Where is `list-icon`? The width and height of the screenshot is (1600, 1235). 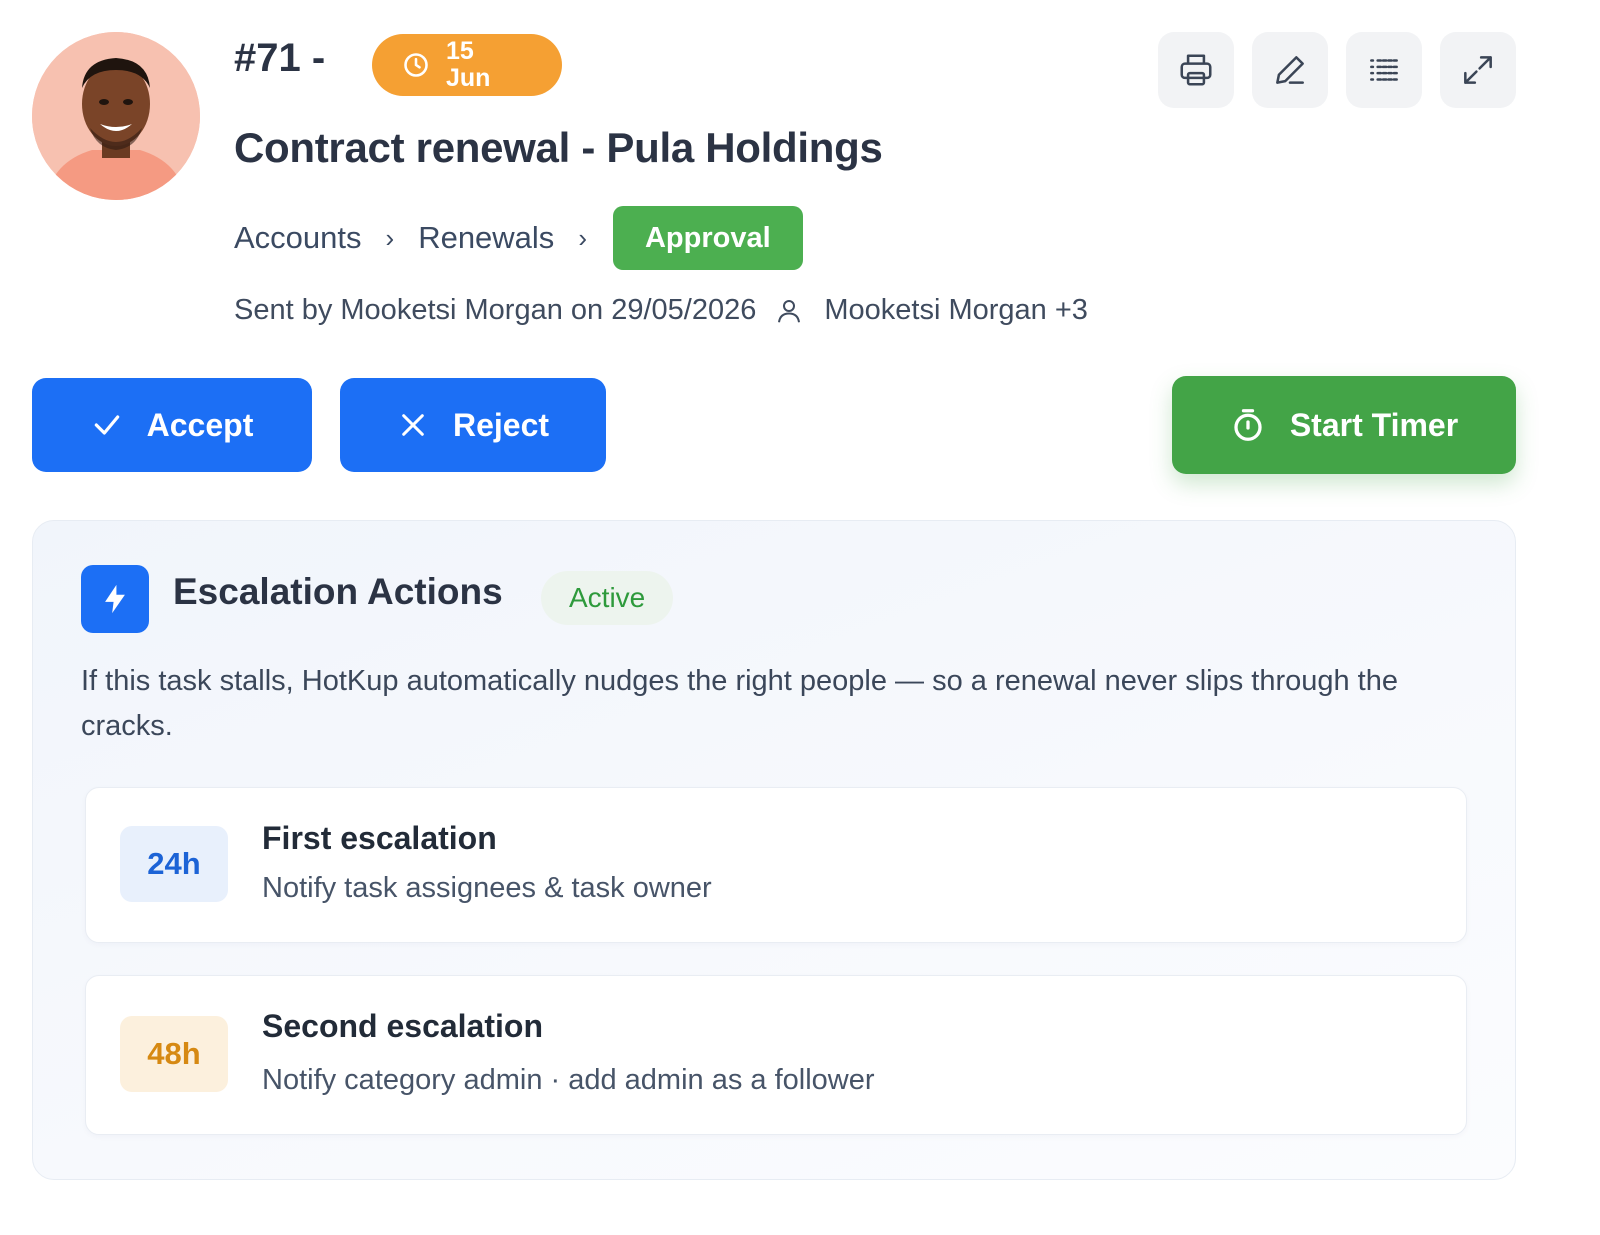
list-icon is located at coordinates (1384, 70).